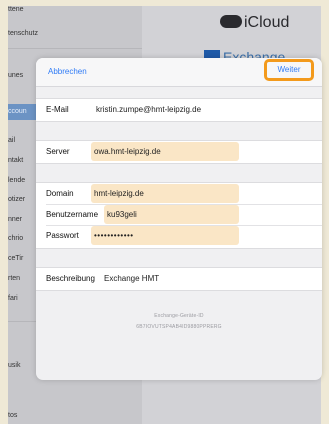  I want to click on server-row: Server owa.hmt-leipzig.de, so click(179, 152).